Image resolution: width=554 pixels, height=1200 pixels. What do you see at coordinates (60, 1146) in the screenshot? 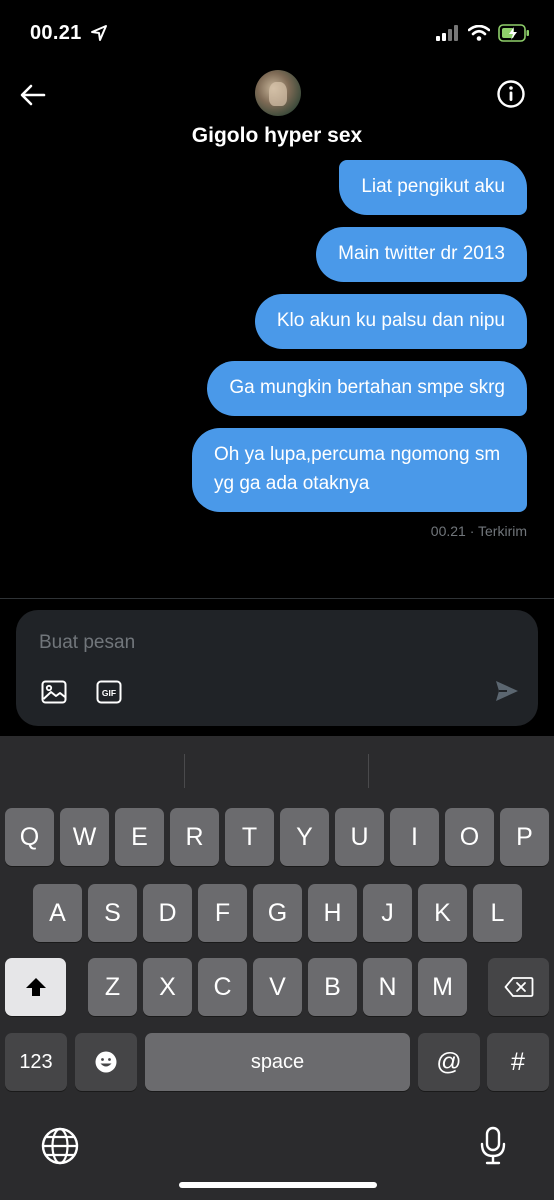
I see `globe-icon` at bounding box center [60, 1146].